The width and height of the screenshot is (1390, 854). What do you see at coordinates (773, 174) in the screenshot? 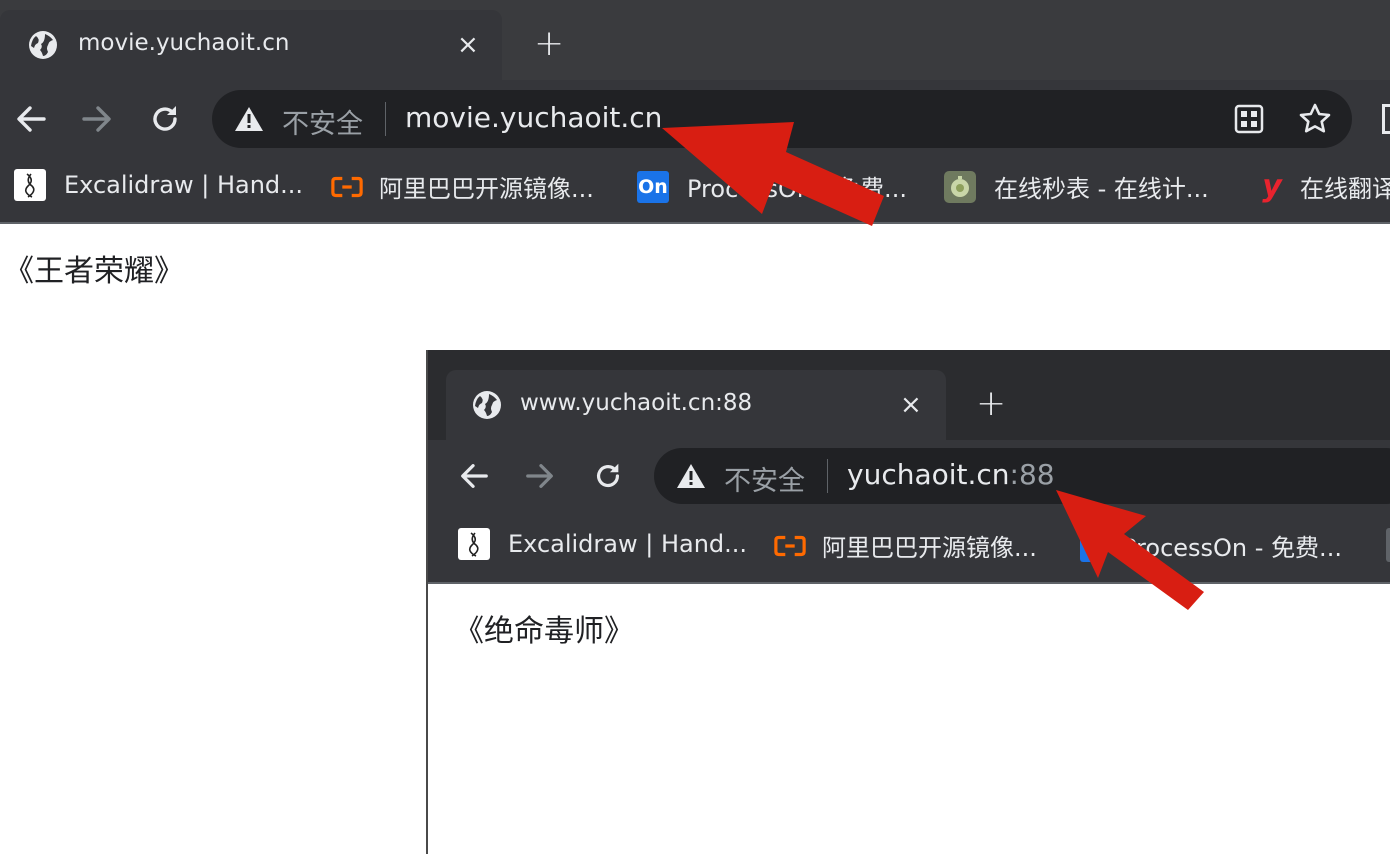
I see `arrow-annotation-main` at bounding box center [773, 174].